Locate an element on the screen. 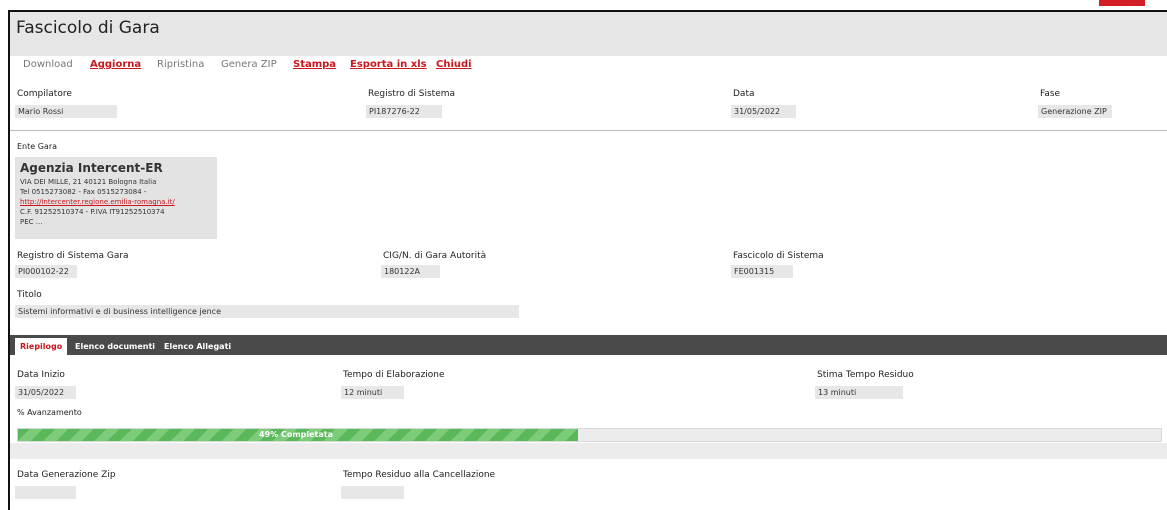  progress-bar-background is located at coordinates (588, 451).